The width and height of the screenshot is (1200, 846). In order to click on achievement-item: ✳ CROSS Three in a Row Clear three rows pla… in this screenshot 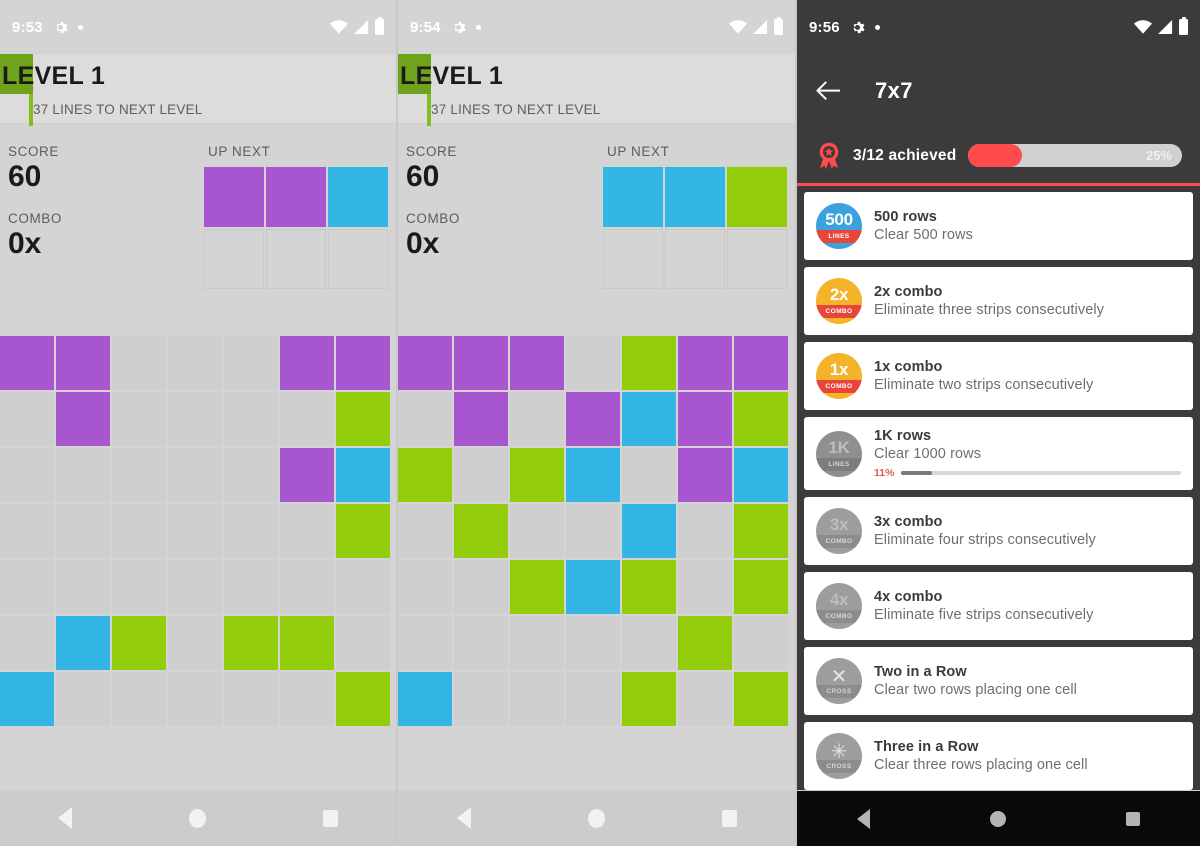, I will do `click(998, 756)`.